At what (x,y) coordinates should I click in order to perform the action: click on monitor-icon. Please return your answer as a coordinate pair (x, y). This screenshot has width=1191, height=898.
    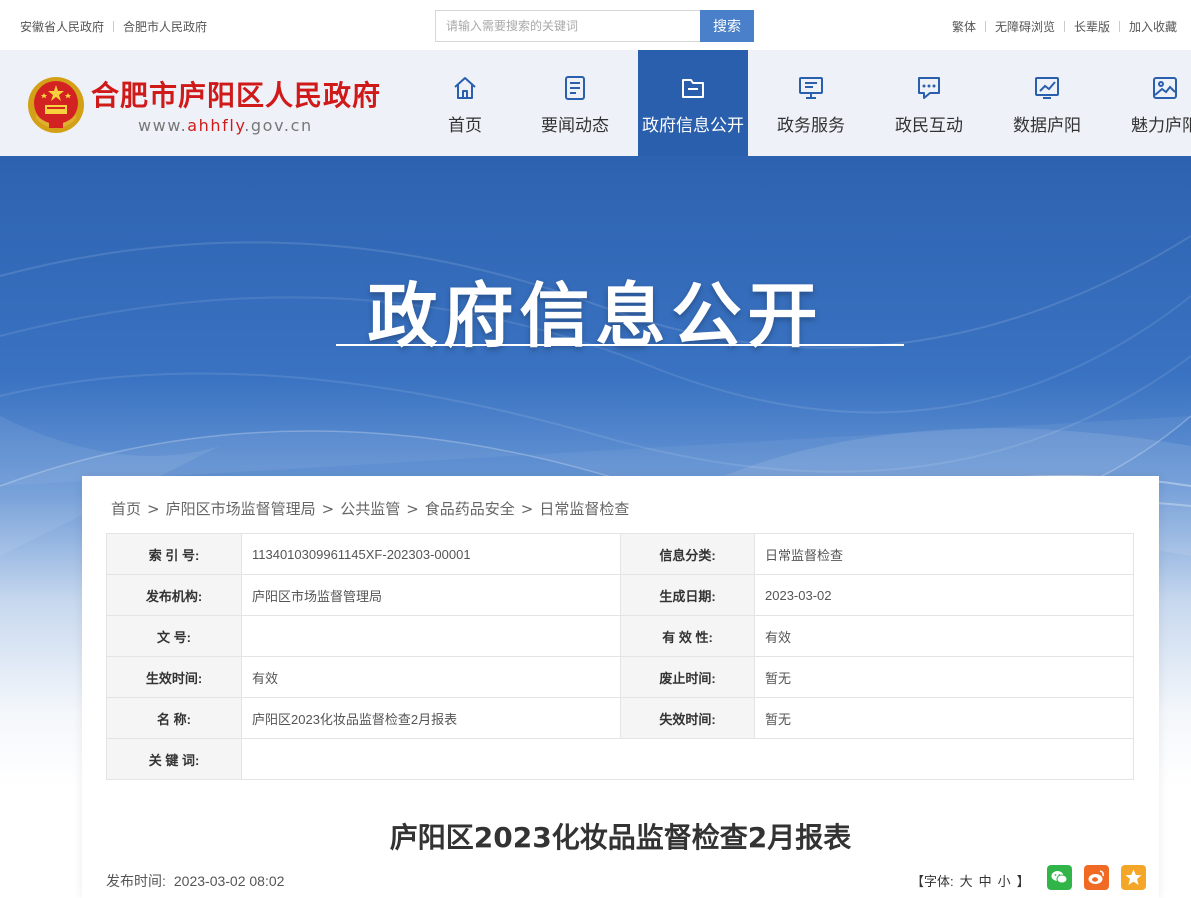
    Looking at the image, I should click on (811, 88).